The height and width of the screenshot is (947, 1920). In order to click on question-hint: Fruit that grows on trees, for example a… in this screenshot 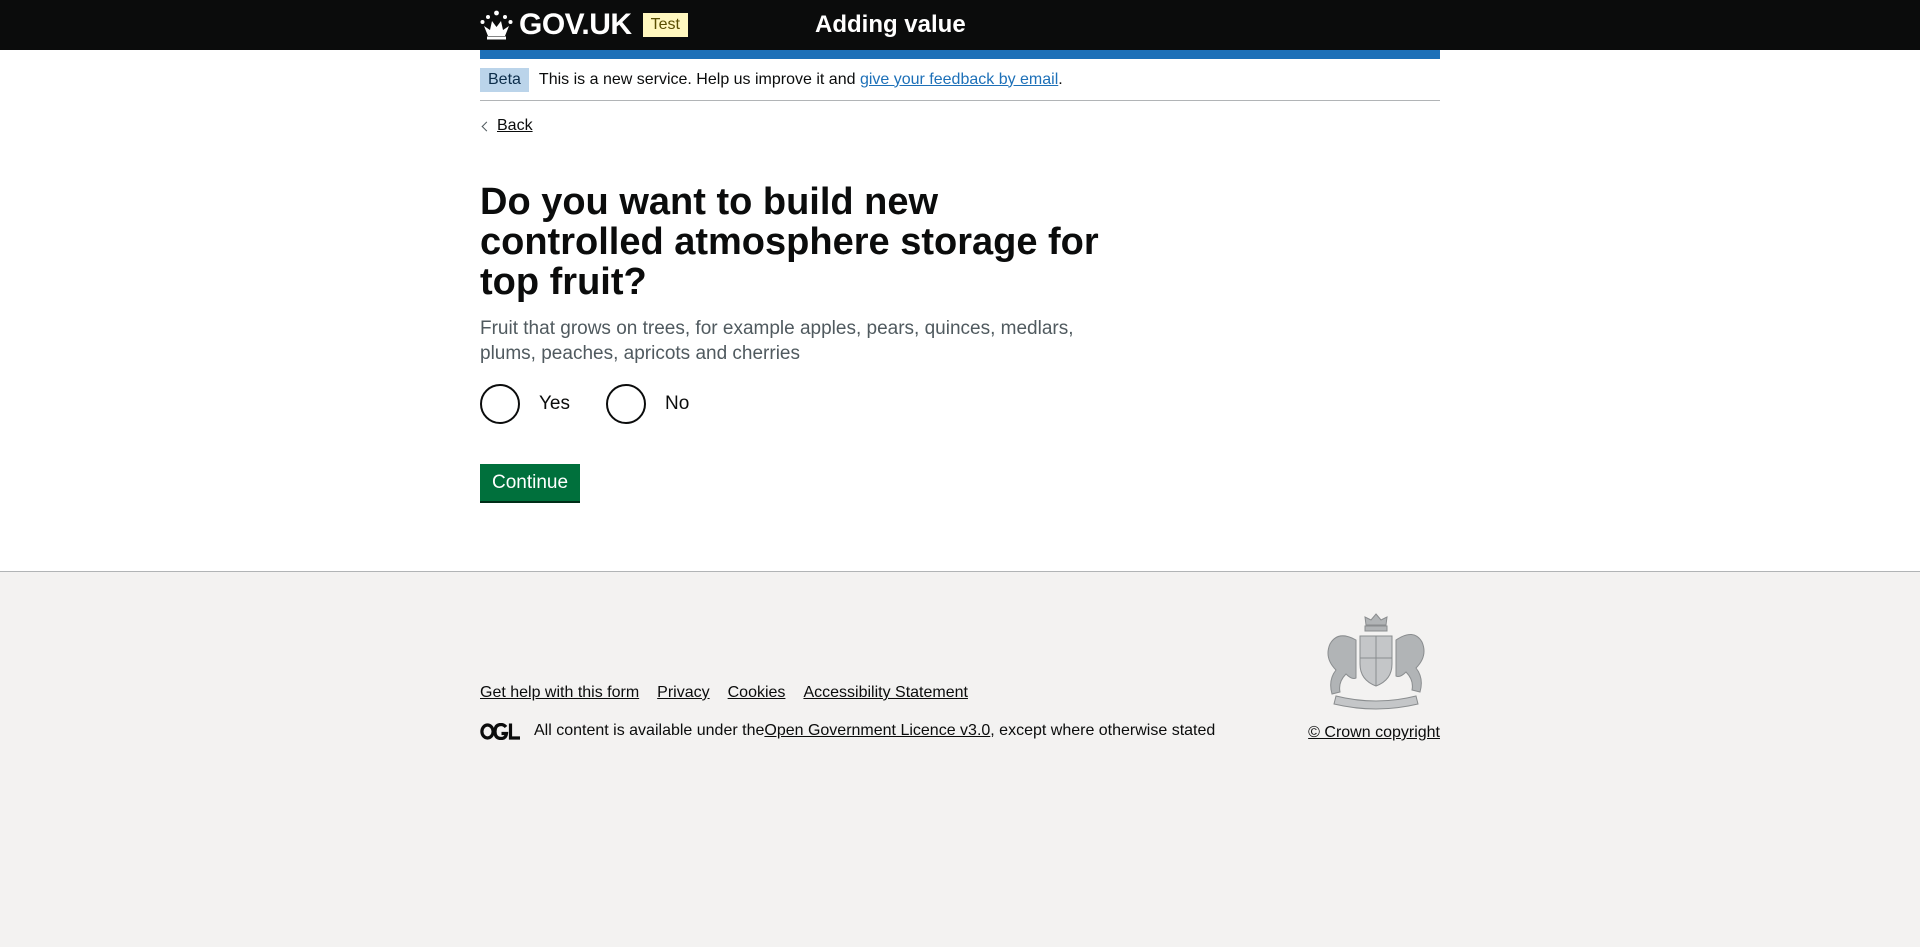, I will do `click(777, 341)`.